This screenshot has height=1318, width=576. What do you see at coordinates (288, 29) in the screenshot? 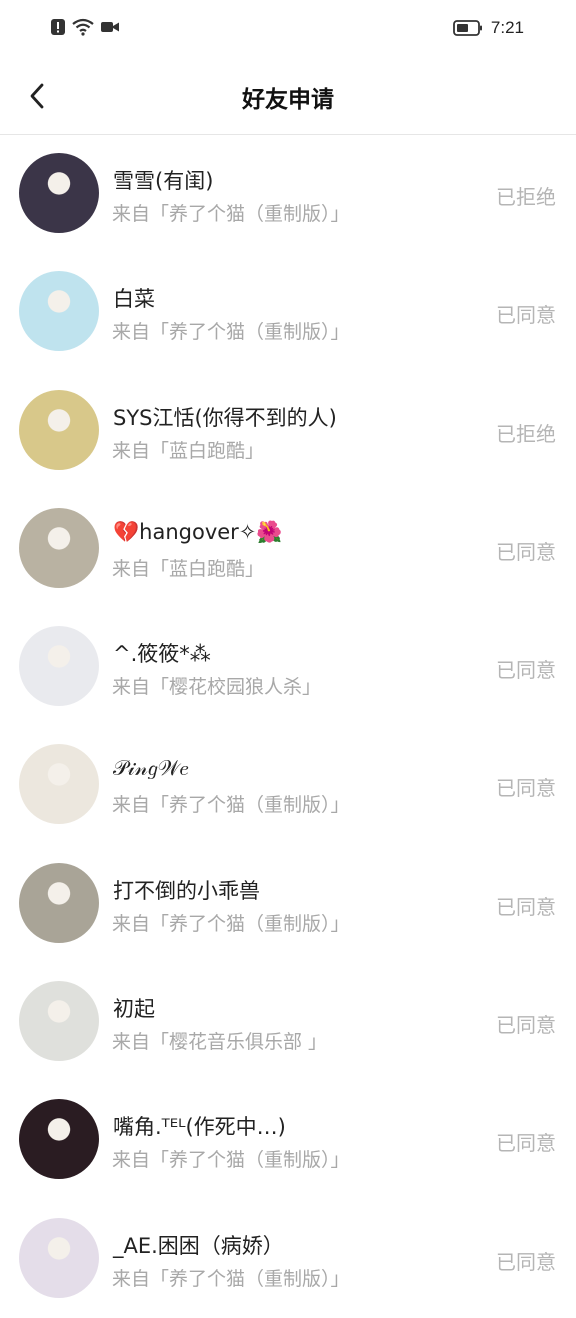
I see `status-bar: 7:21` at bounding box center [288, 29].